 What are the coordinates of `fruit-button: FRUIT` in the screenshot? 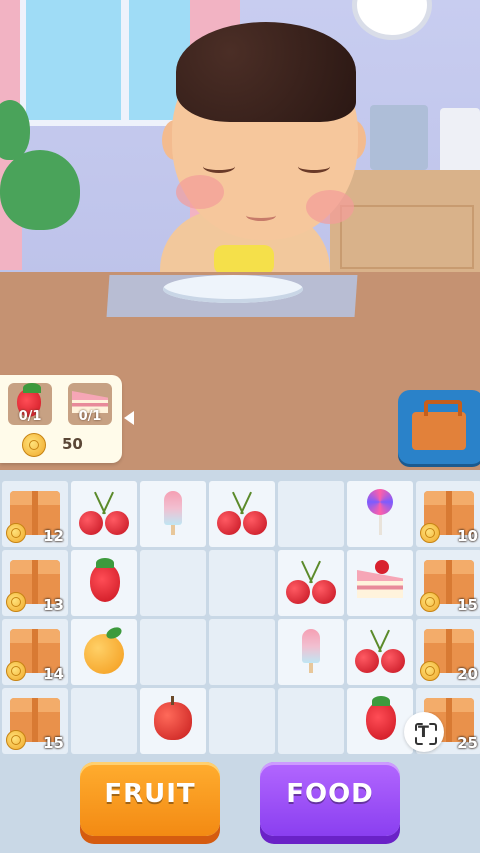 It's located at (150, 799).